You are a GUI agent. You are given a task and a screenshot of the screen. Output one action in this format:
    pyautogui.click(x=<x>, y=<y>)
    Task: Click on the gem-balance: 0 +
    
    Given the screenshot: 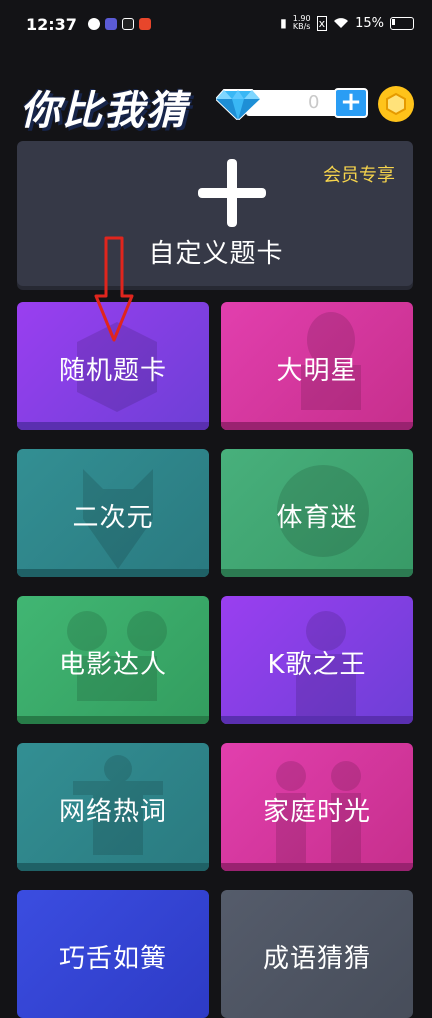 What is the action you would take?
    pyautogui.click(x=292, y=103)
    